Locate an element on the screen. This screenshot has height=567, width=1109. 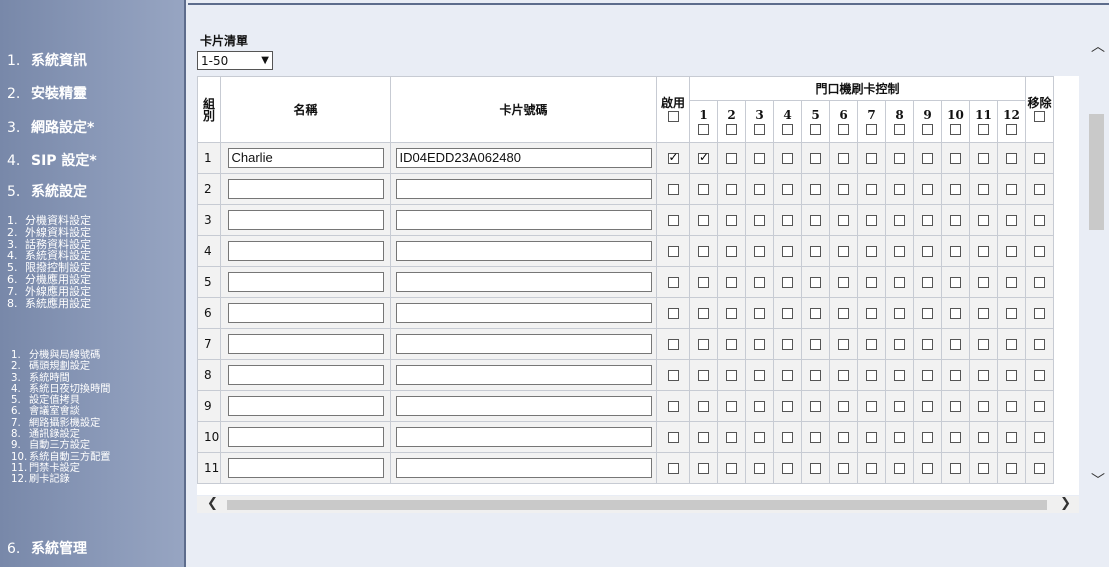
submenu-item: 1. 分機與局線號碼 is located at coordinates (61, 355).